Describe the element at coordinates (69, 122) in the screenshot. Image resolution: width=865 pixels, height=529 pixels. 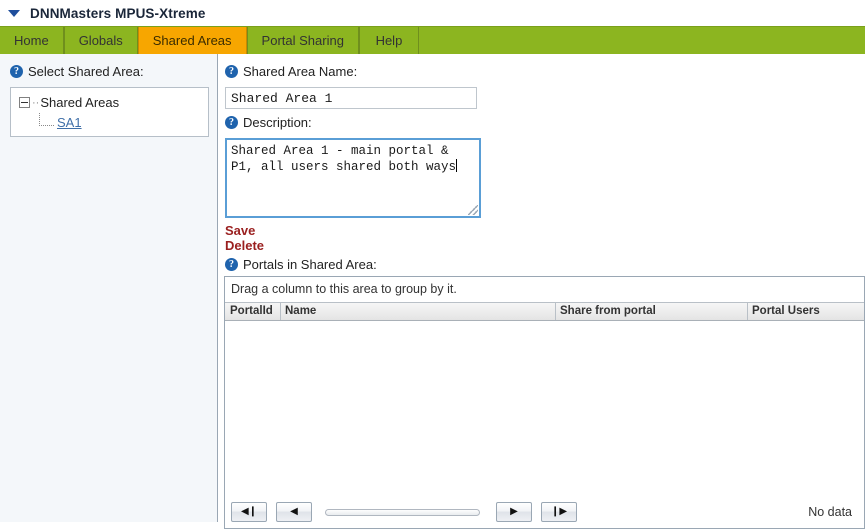
I see `tree-item-link-sa1: SA1` at that location.